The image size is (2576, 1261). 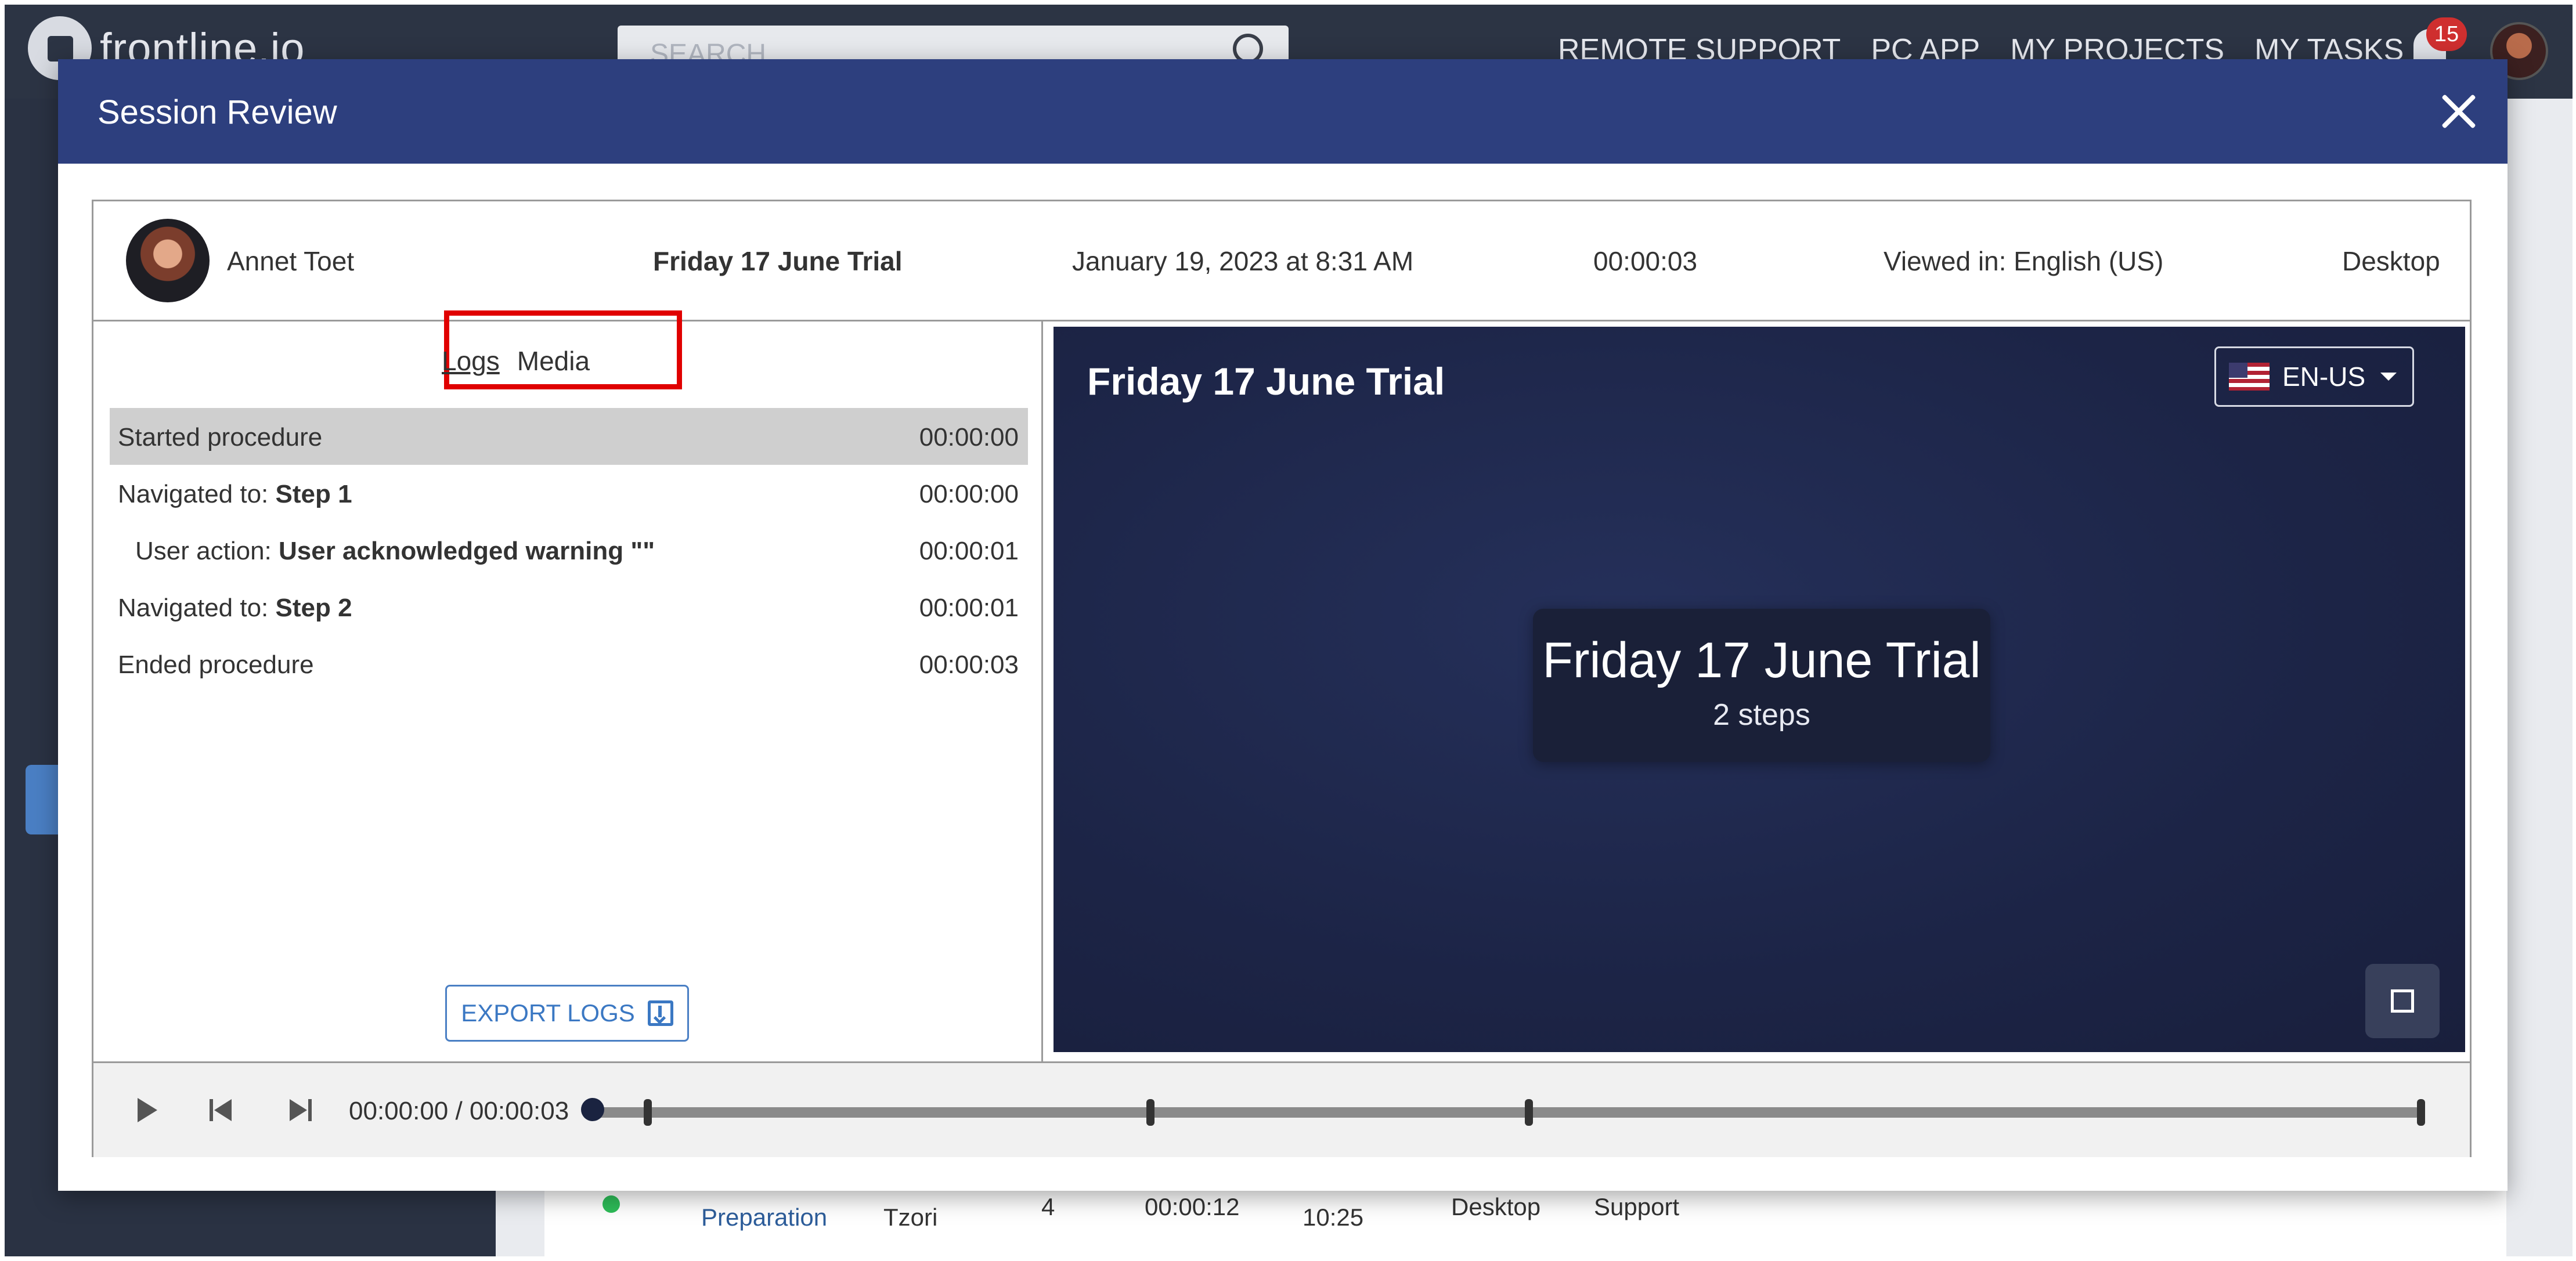 I want to click on skip-back-icon, so click(x=222, y=1111).